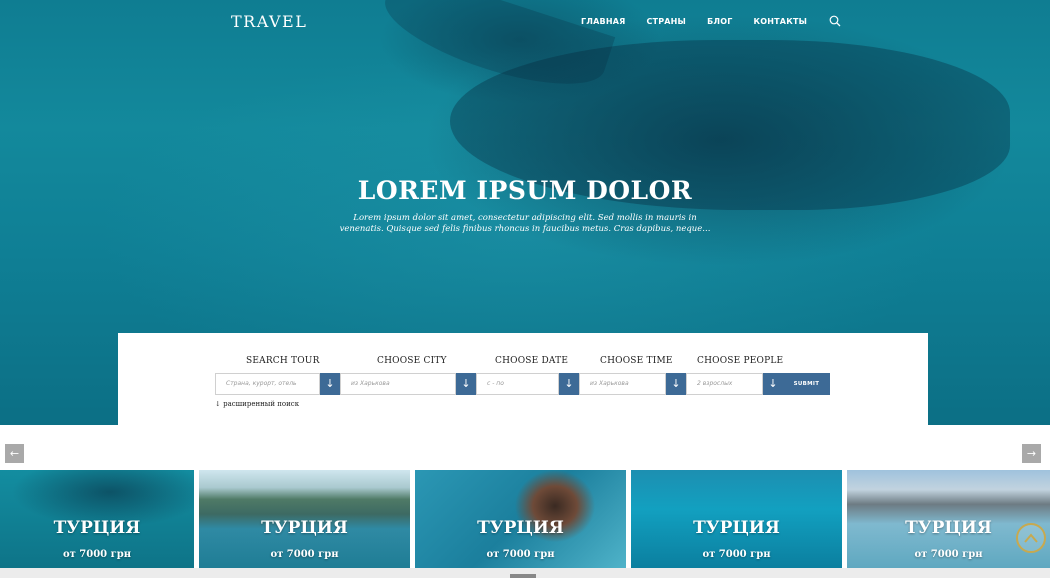  I want to click on people-input: 2 взрослых, so click(724, 384).